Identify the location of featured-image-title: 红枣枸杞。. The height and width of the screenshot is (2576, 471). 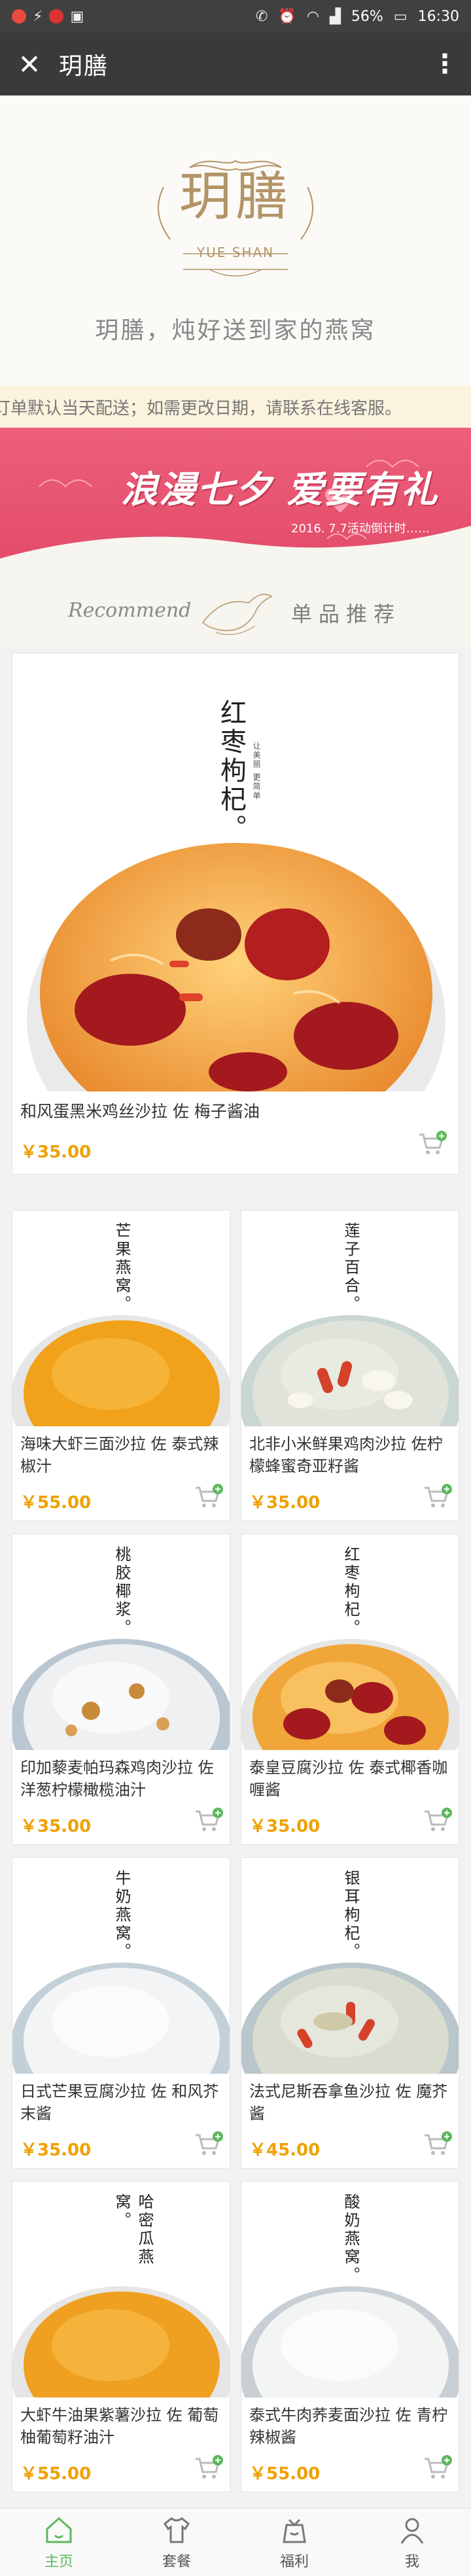
(231, 771).